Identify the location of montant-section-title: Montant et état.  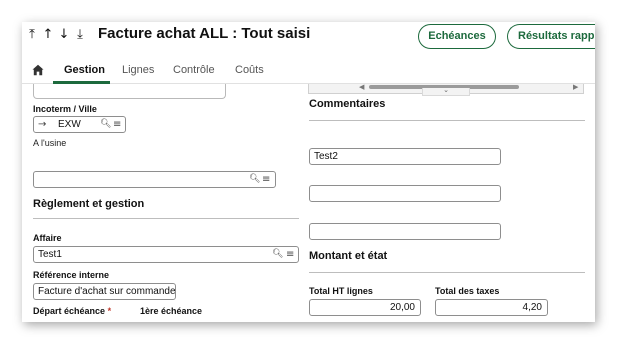
(348, 256).